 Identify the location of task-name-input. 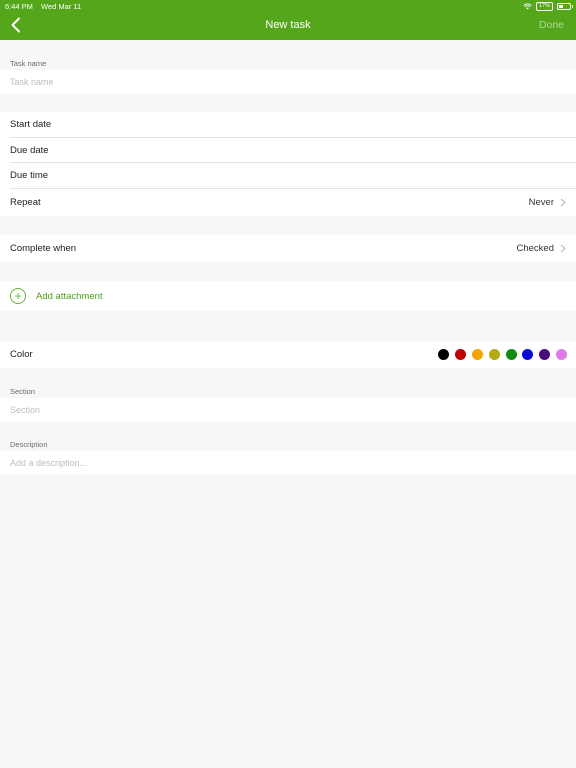
(288, 82).